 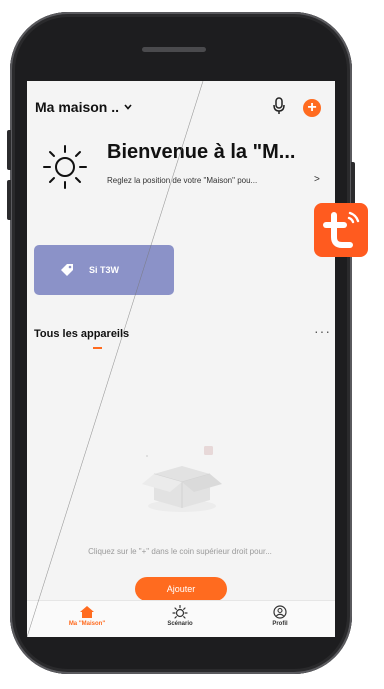 I want to click on tab-home-label: Ma "Maison", so click(x=87, y=624).